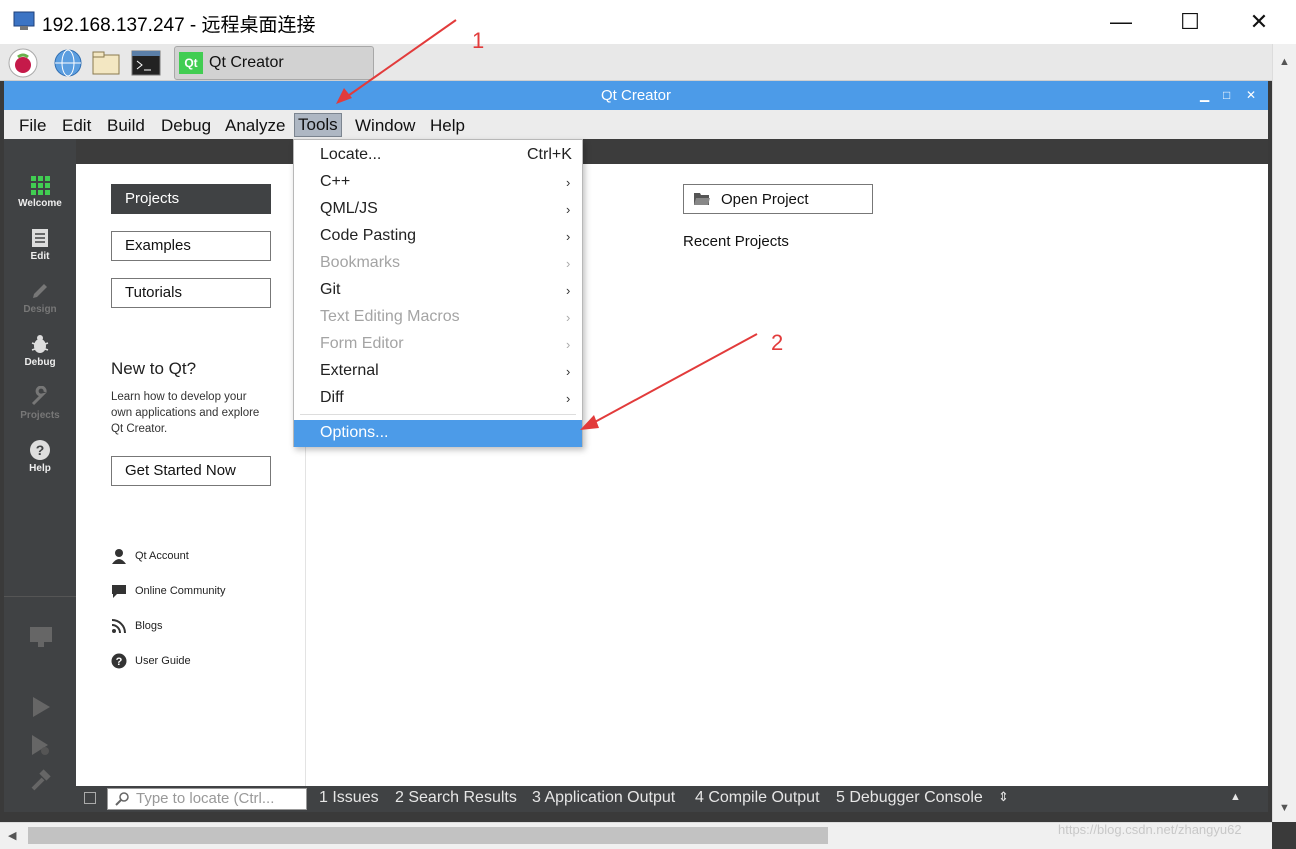 The height and width of the screenshot is (849, 1296). What do you see at coordinates (478, 40) in the screenshot?
I see `annotation-number-1: 1` at bounding box center [478, 40].